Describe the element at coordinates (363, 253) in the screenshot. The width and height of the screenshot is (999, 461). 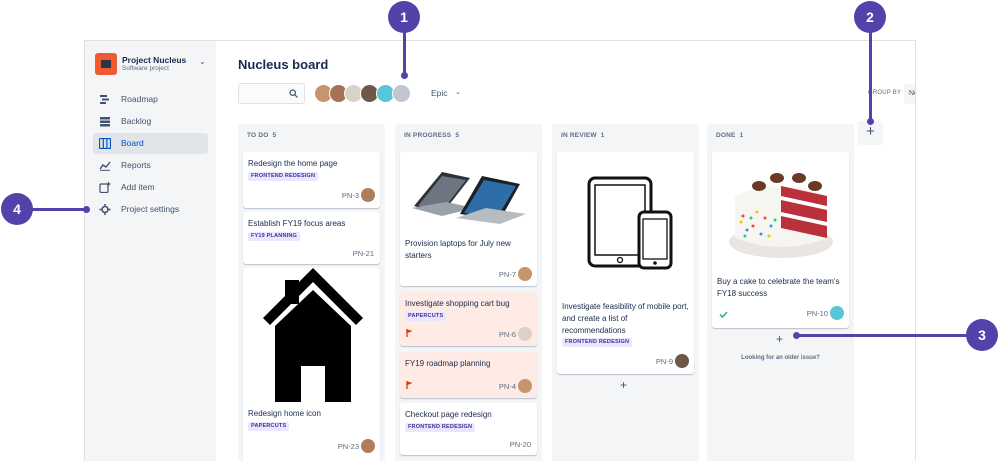
I see `issue-key: PN-21` at that location.